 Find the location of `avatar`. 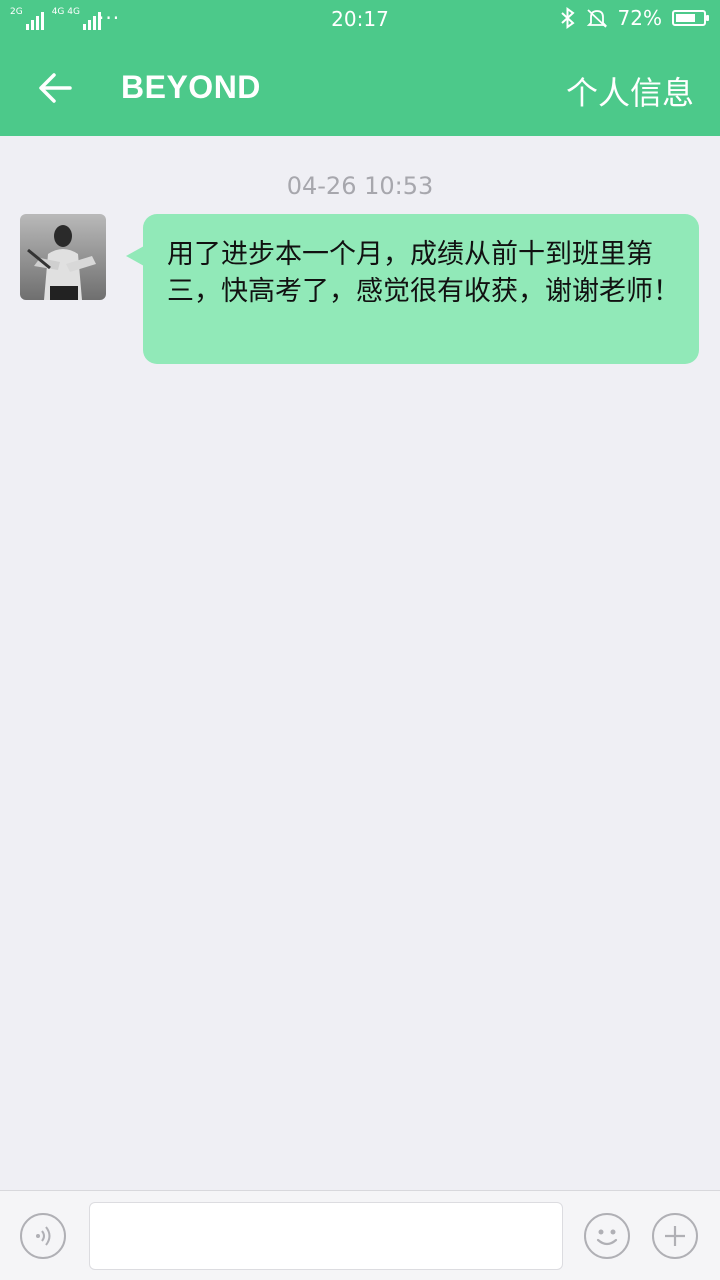

avatar is located at coordinates (63, 257).